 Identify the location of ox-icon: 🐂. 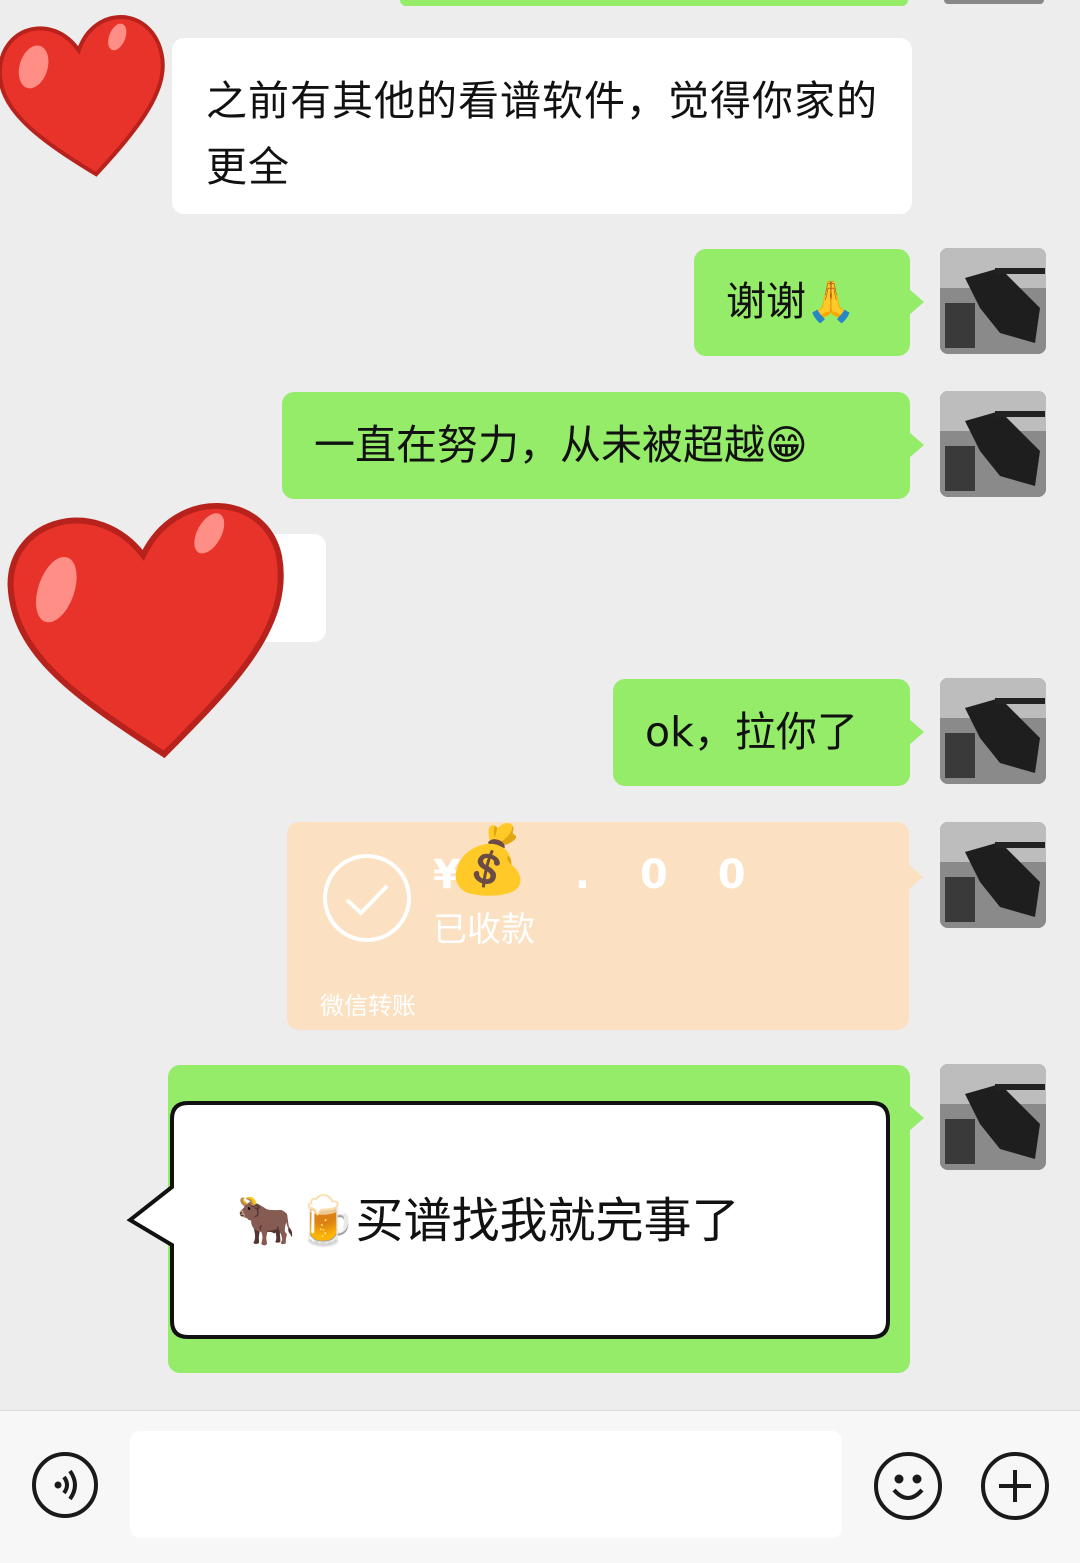
(266, 1221).